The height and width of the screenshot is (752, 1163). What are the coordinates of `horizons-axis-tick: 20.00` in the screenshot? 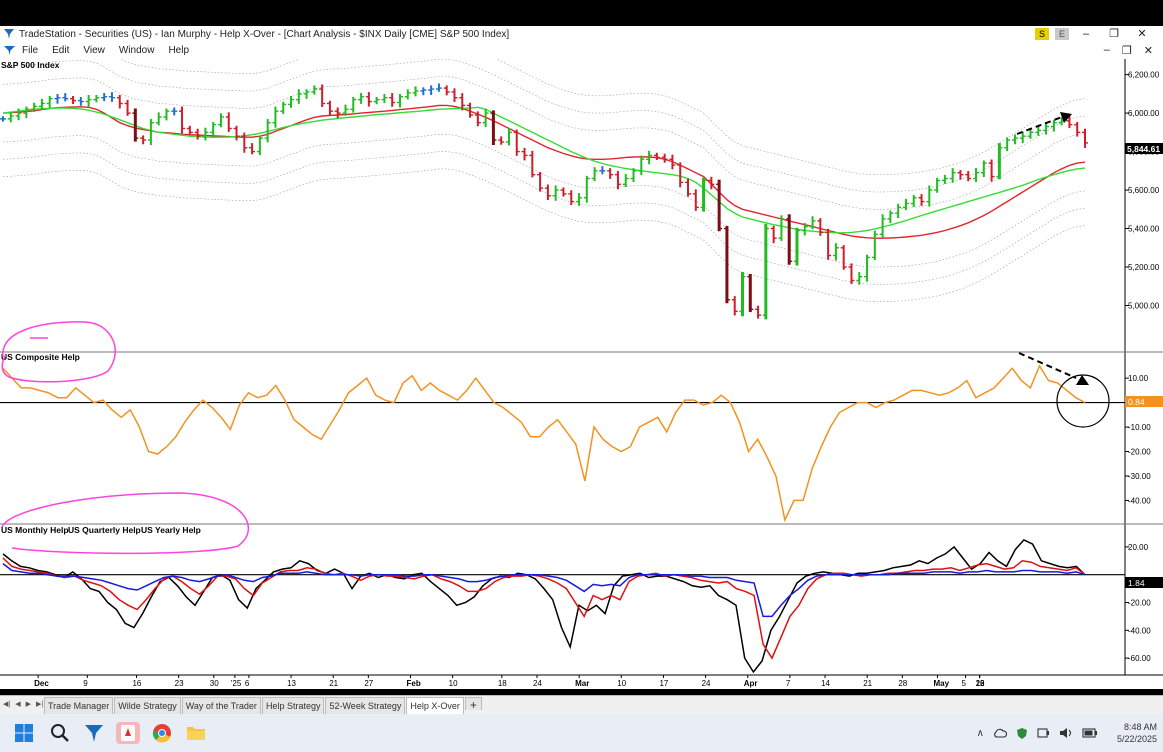 It's located at (1138, 547).